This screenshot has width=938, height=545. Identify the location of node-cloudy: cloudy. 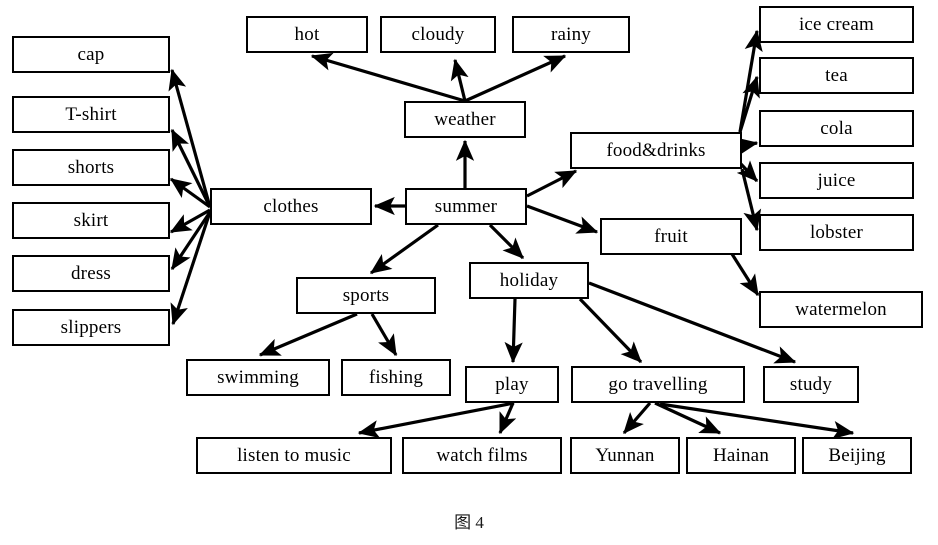
(438, 34).